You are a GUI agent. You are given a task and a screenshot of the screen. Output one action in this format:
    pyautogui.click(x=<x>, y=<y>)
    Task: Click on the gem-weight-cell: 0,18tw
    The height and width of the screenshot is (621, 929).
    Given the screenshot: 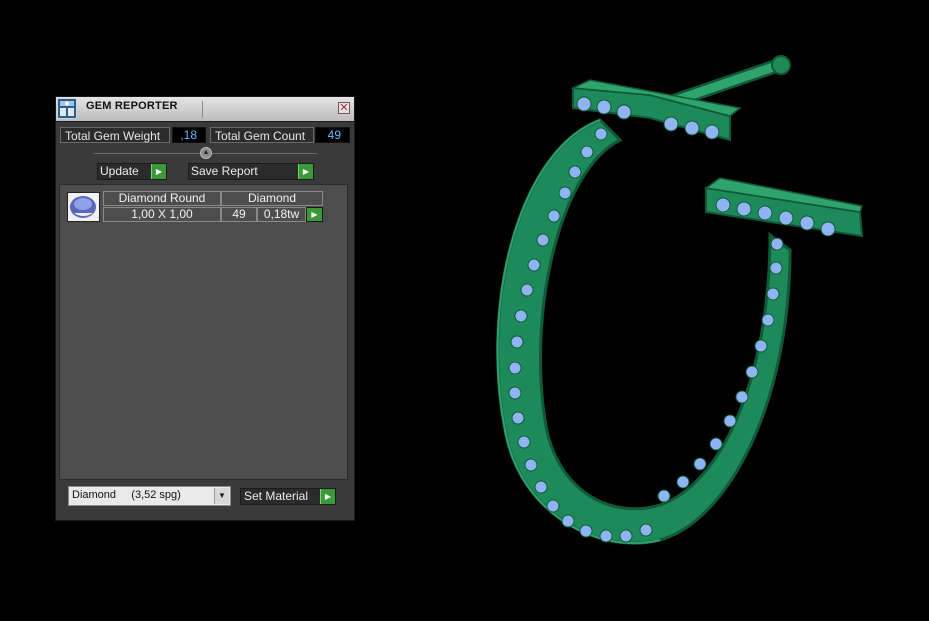 What is the action you would take?
    pyautogui.click(x=281, y=214)
    